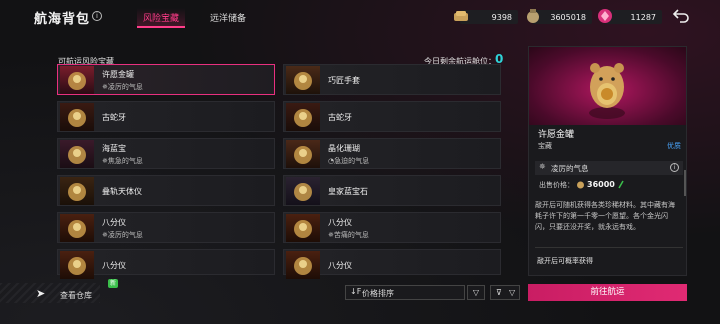  What do you see at coordinates (62, 19) in the screenshot?
I see `page-title: 航海背包` at bounding box center [62, 19].